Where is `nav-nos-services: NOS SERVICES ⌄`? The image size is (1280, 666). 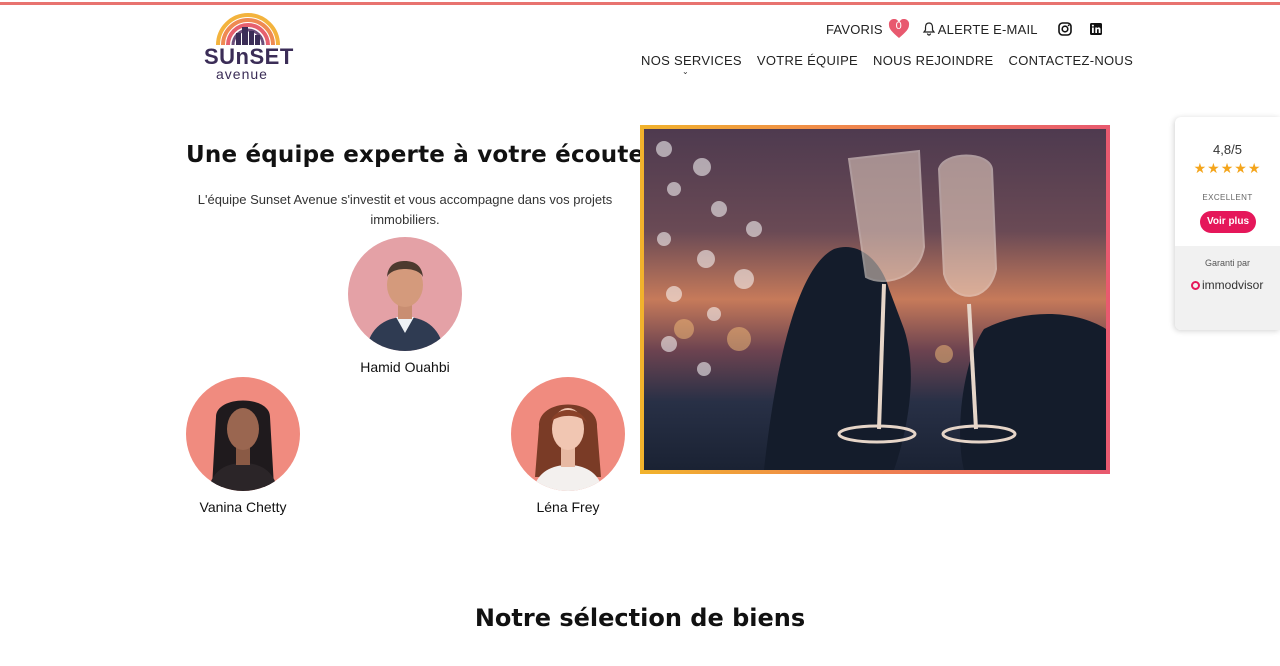
nav-nos-services: NOS SERVICES ⌄ is located at coordinates (691, 64).